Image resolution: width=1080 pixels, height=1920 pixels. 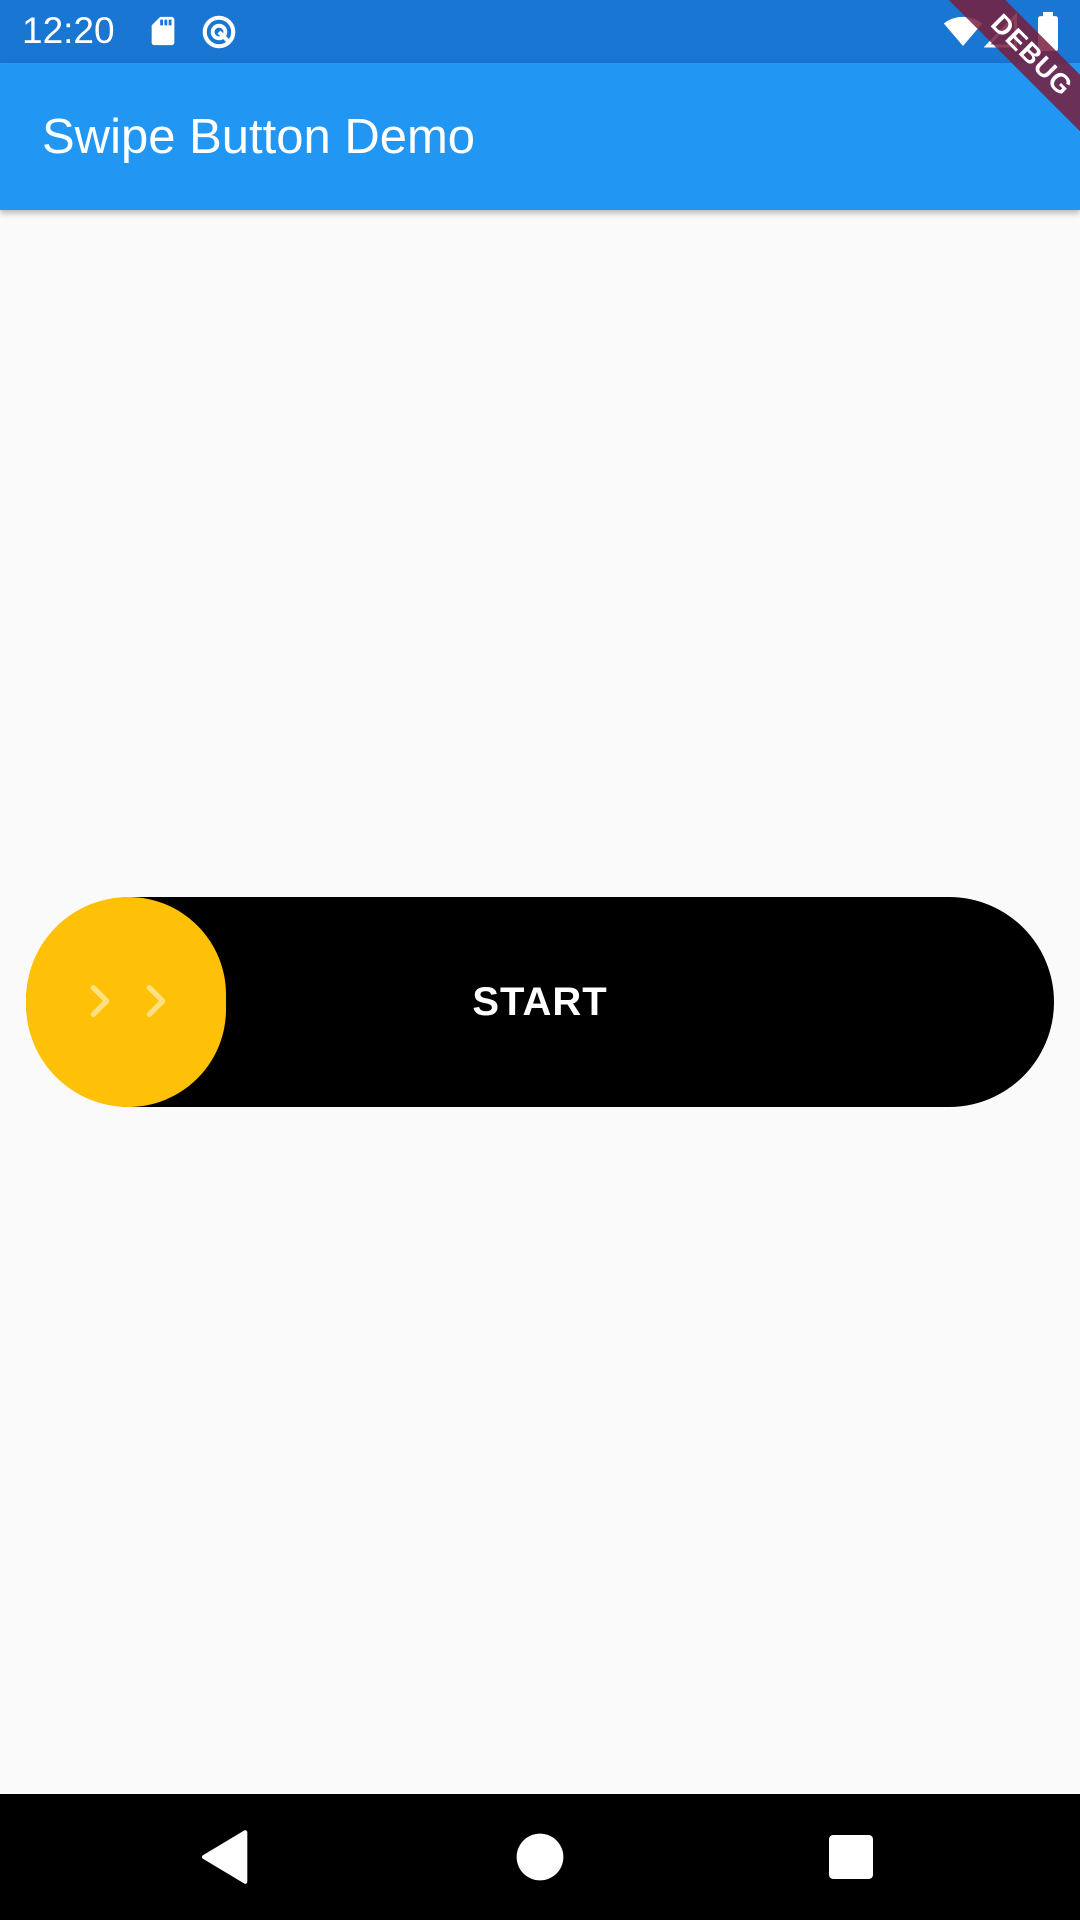 I want to click on nav-bar, so click(x=540, y=1857).